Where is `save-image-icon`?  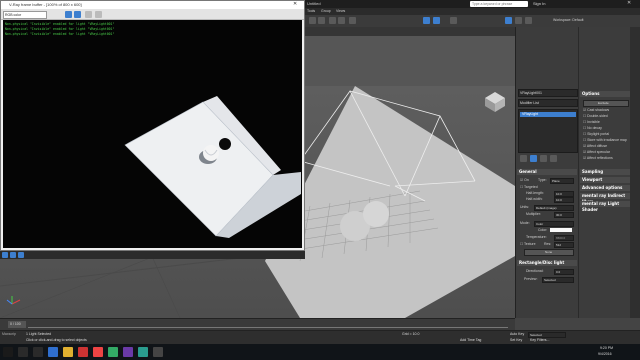
save-image-icon is located at coordinates (88, 14).